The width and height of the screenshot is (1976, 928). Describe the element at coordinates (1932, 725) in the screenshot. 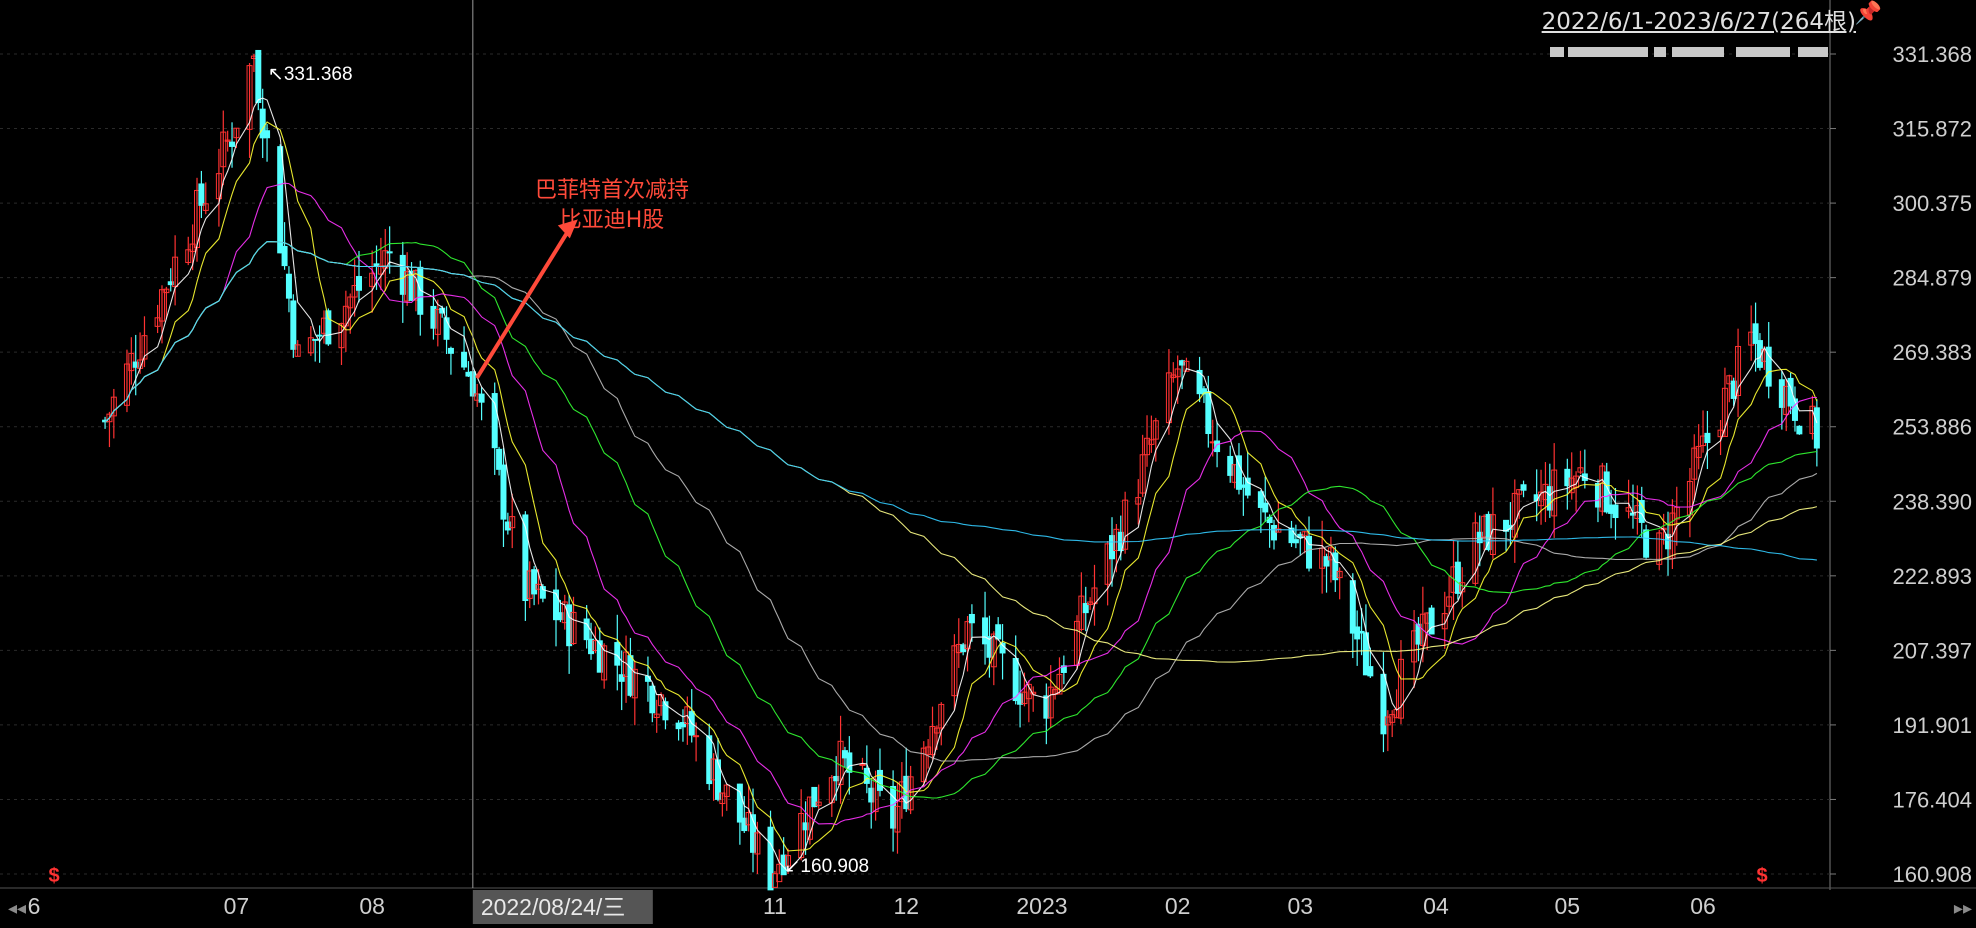

I see `y-tick-label: 191.901` at that location.